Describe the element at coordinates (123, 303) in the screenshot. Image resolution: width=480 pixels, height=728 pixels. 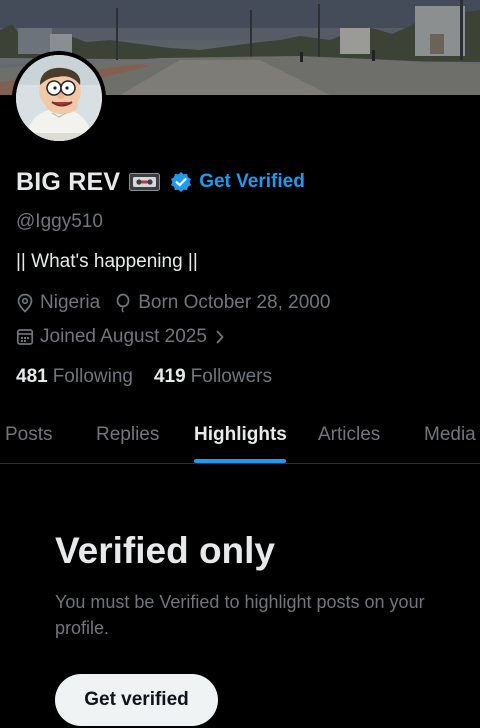
I see `balloon-icon` at that location.